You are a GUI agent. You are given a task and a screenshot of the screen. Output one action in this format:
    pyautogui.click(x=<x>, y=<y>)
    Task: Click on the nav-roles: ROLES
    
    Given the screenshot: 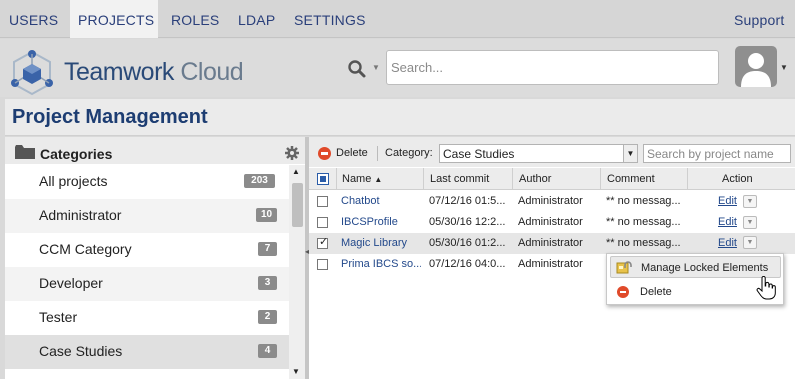 What is the action you would take?
    pyautogui.click(x=195, y=19)
    